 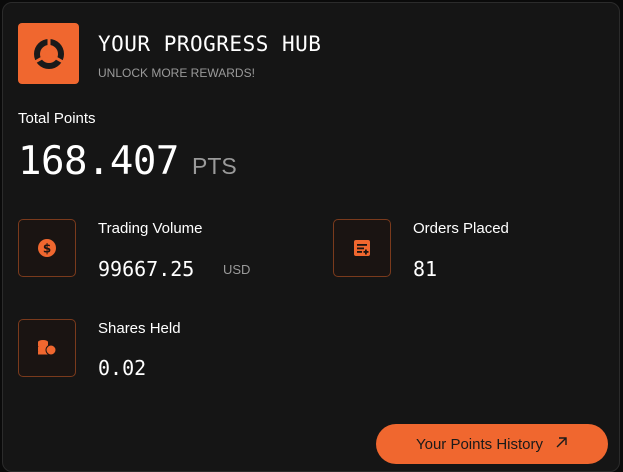 What do you see at coordinates (425, 269) in the screenshot?
I see `orders-placed-value: 81` at bounding box center [425, 269].